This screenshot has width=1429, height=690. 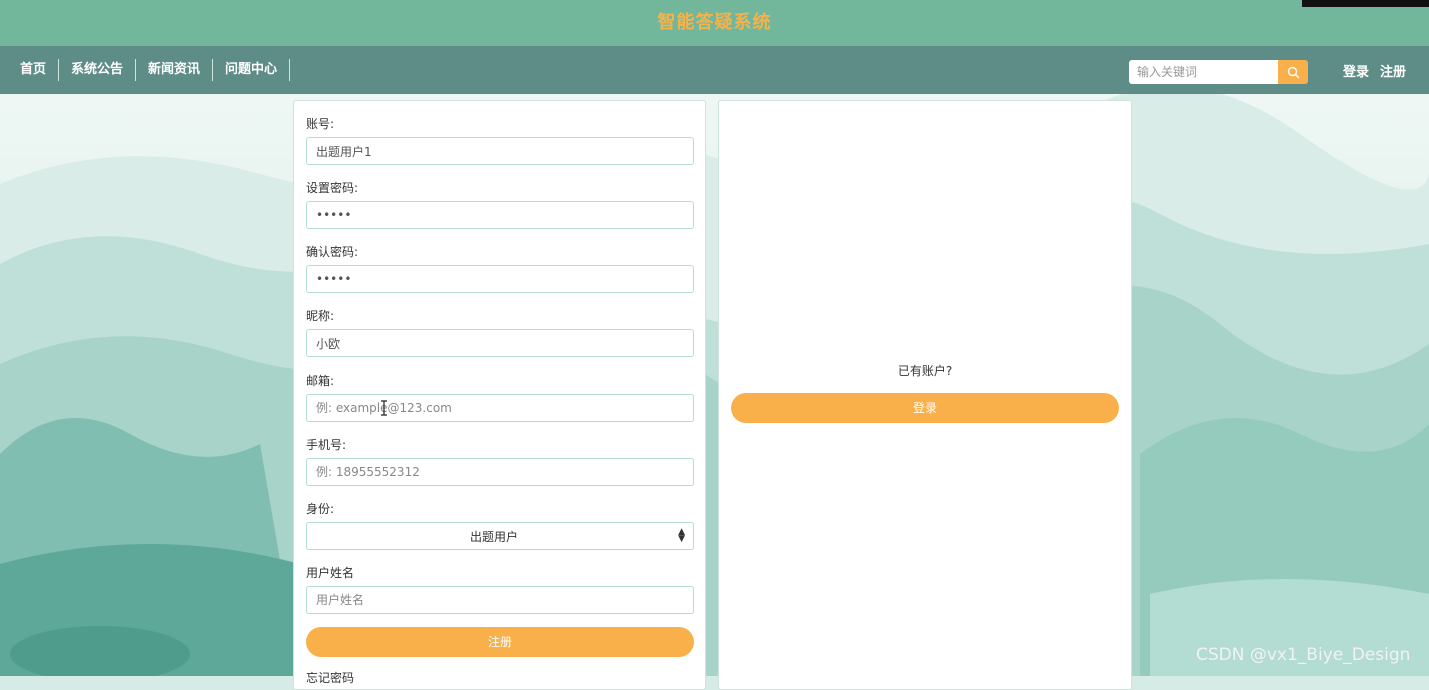 I want to click on role-select-value: 出题用户, so click(x=493, y=536).